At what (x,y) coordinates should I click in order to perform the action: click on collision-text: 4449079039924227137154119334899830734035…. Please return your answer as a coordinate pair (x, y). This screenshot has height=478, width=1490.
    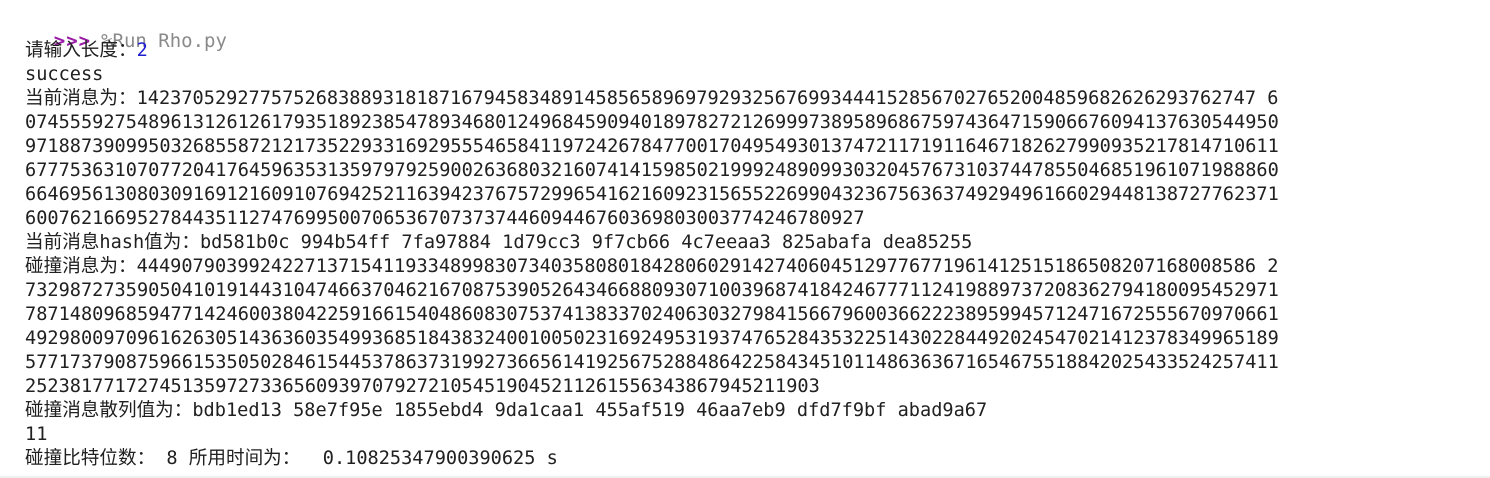
    Looking at the image, I should click on (707, 266).